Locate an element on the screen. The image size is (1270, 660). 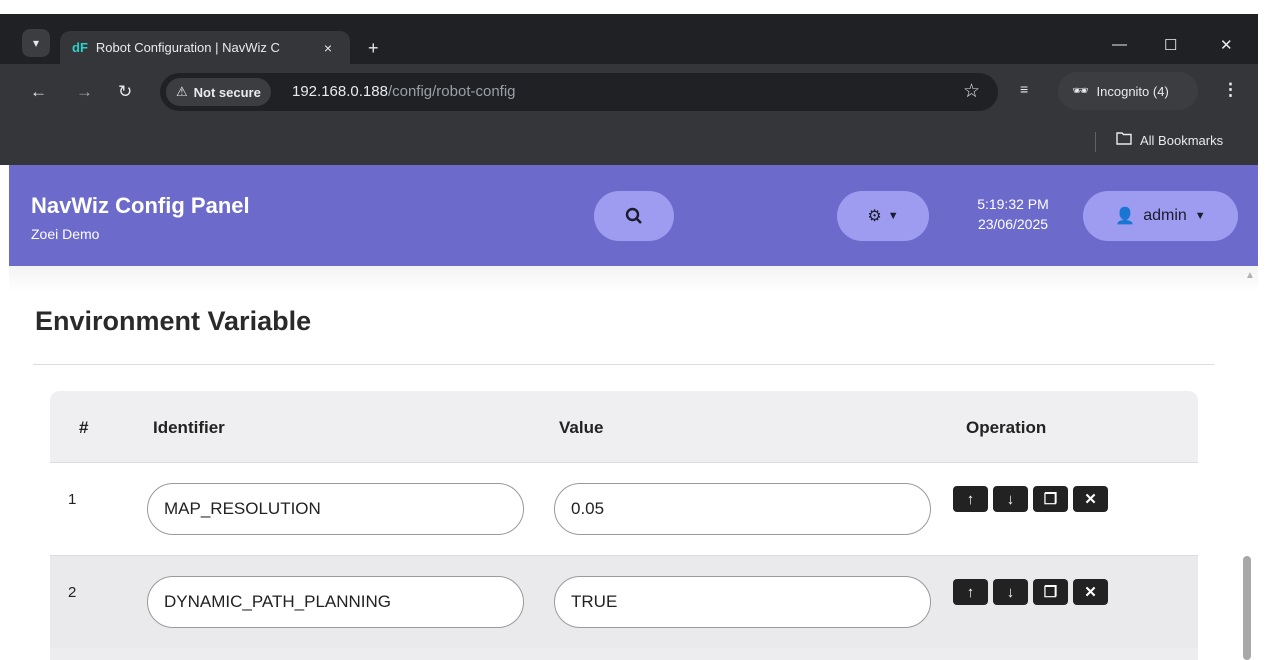
page-scrollbar-track is located at coordinates (1264, 463).